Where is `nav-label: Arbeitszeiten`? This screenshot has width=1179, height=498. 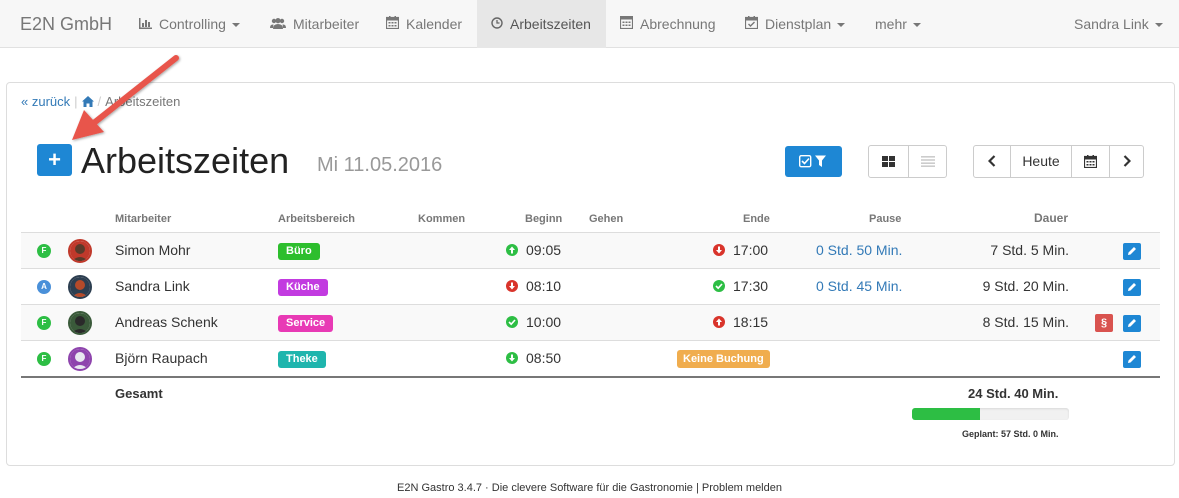 nav-label: Arbeitszeiten is located at coordinates (550, 24).